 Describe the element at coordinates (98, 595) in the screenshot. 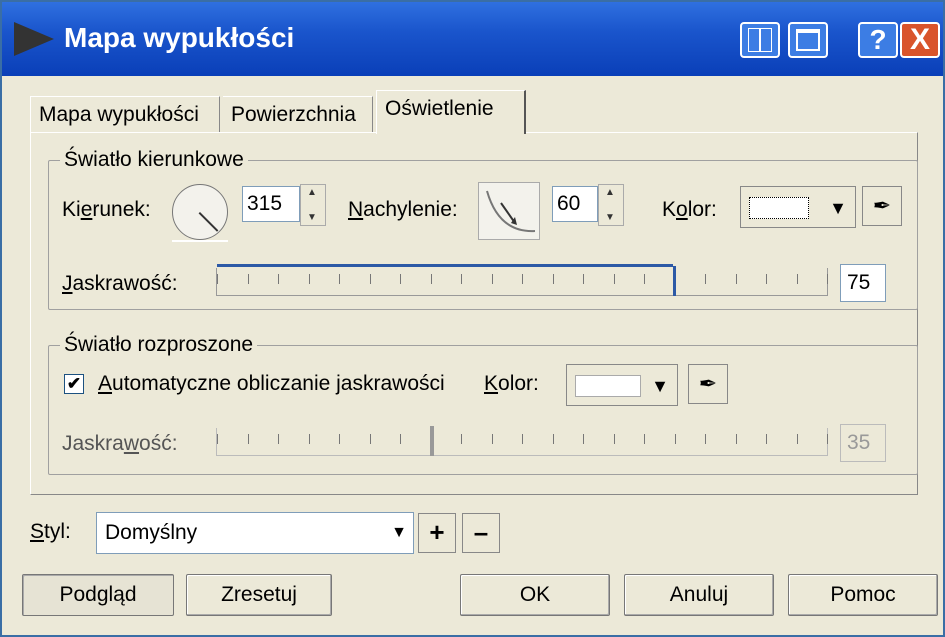

I see `preview-button: Podgląd` at that location.